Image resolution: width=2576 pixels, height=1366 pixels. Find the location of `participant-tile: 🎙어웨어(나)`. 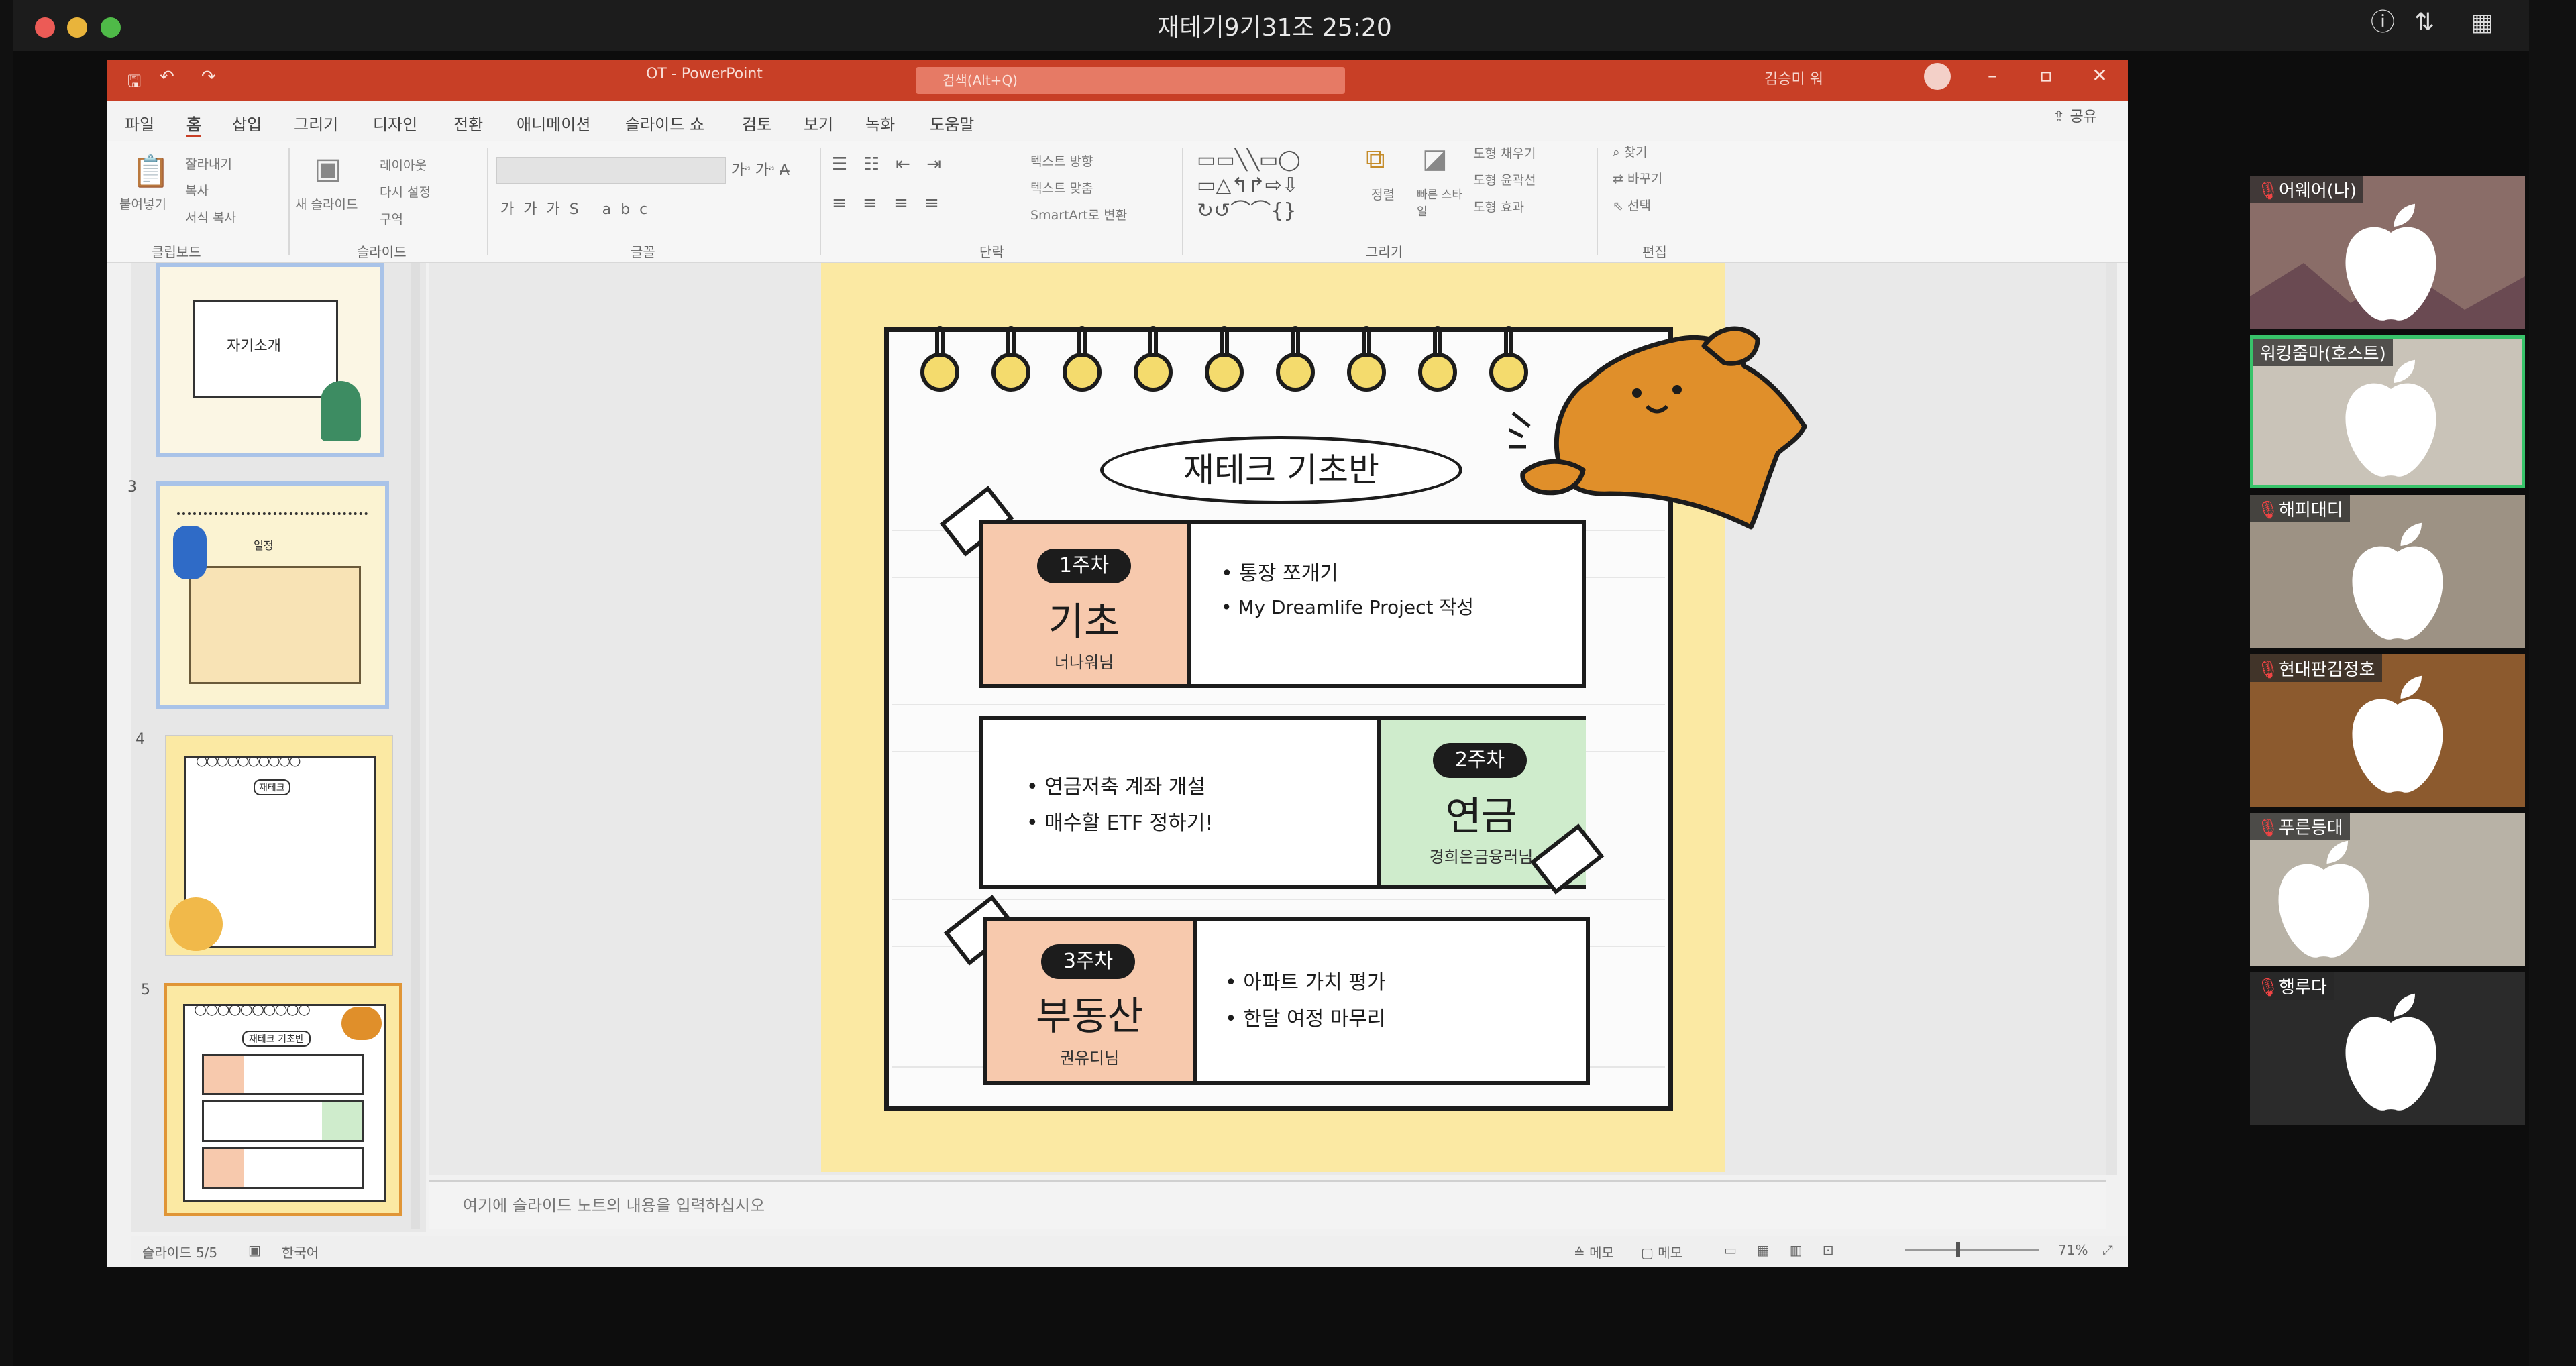

participant-tile: 🎙어웨어(나) is located at coordinates (2387, 252).